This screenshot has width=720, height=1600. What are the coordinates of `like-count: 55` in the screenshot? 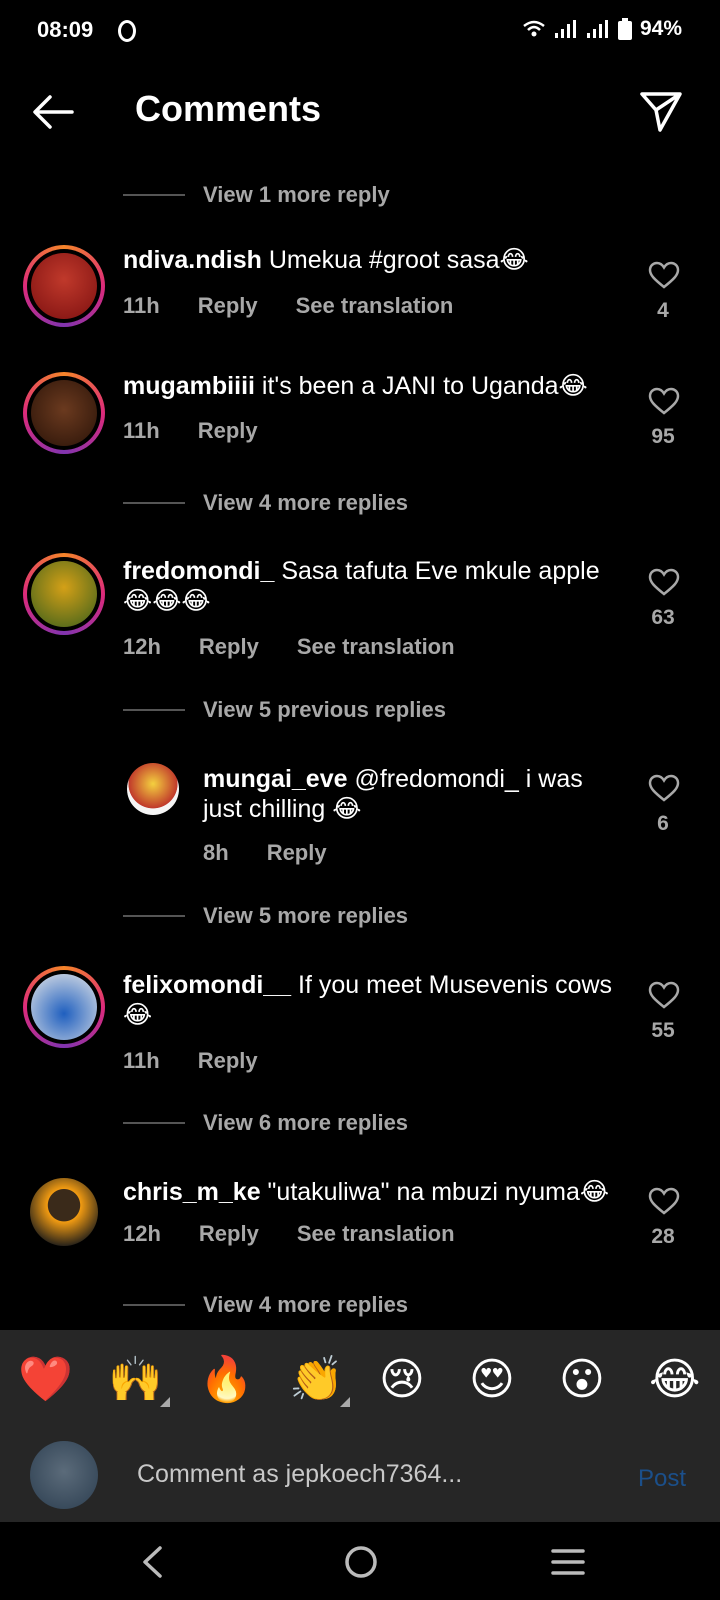 It's located at (663, 1030).